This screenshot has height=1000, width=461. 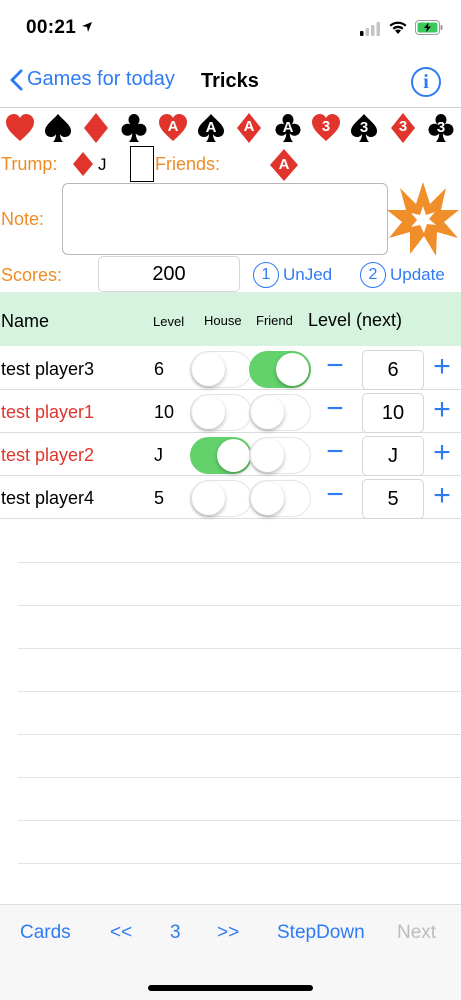 What do you see at coordinates (249, 128) in the screenshot?
I see `card-diamond-a: A` at bounding box center [249, 128].